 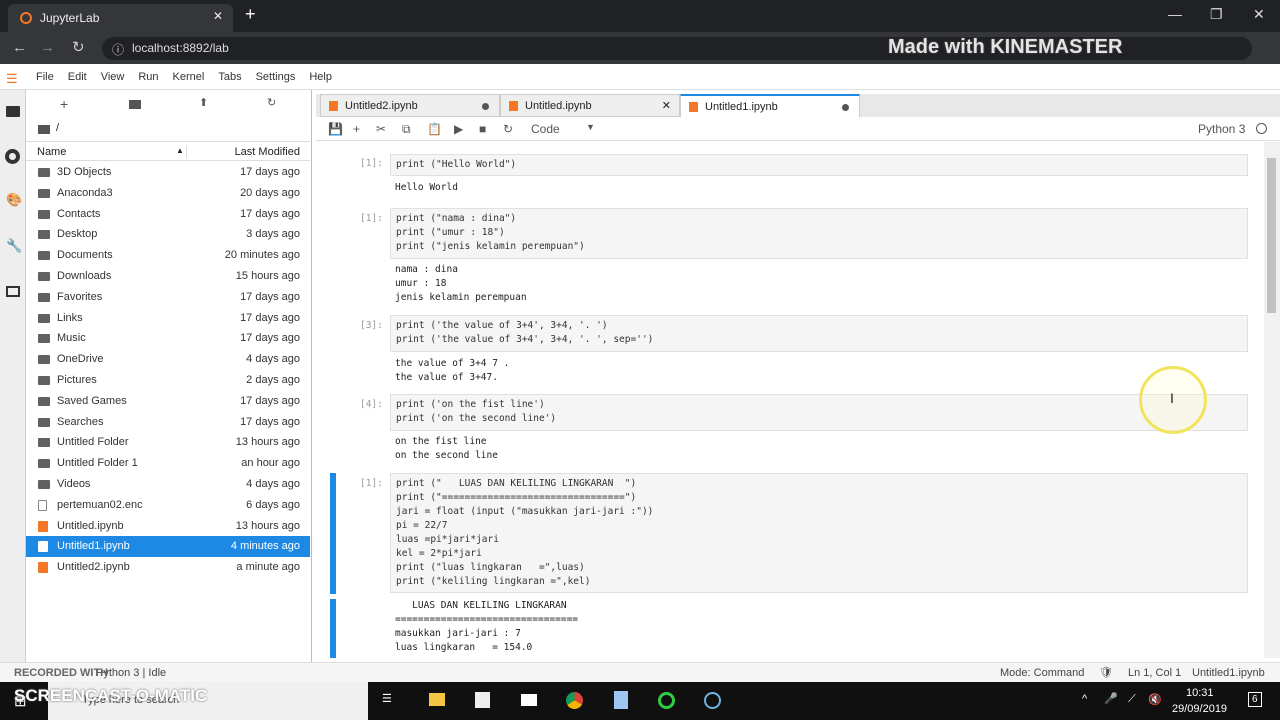 What do you see at coordinates (168, 526) in the screenshot?
I see `file-list-item: Untitled.ipynb 13 hours ago` at bounding box center [168, 526].